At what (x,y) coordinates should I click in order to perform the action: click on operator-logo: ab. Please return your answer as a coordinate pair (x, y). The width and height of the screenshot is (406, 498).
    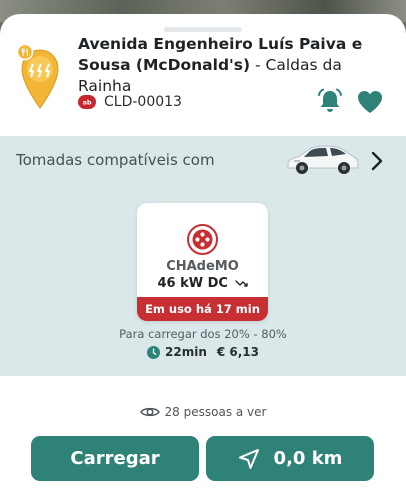
    Looking at the image, I should click on (87, 102).